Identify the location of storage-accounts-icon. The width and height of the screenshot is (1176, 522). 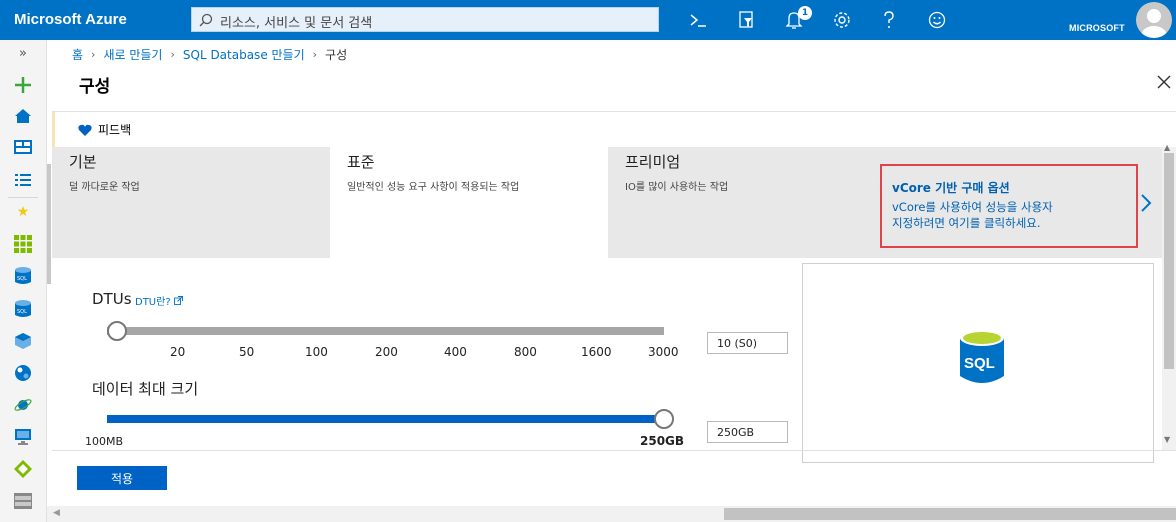
(23, 501).